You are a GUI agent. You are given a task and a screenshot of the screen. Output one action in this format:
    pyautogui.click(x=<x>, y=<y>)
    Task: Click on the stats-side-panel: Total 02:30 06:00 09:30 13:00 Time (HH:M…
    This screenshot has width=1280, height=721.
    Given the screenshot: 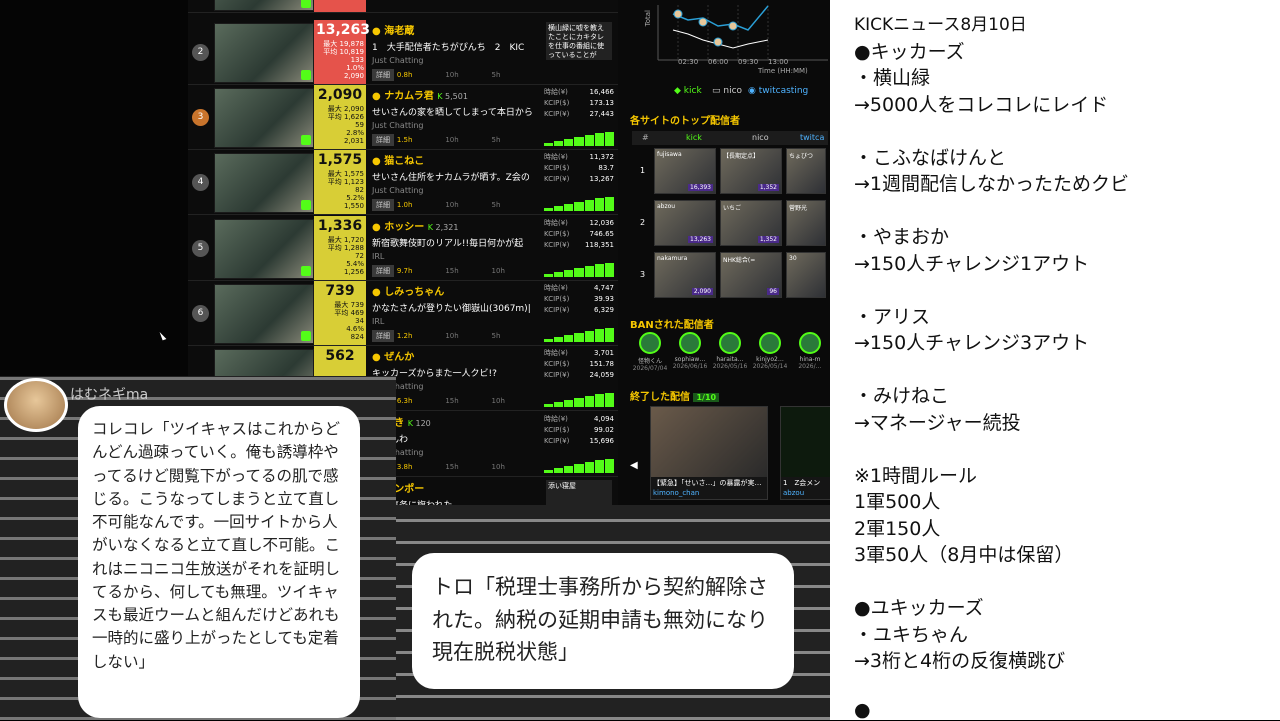 What is the action you would take?
    pyautogui.click(x=724, y=252)
    